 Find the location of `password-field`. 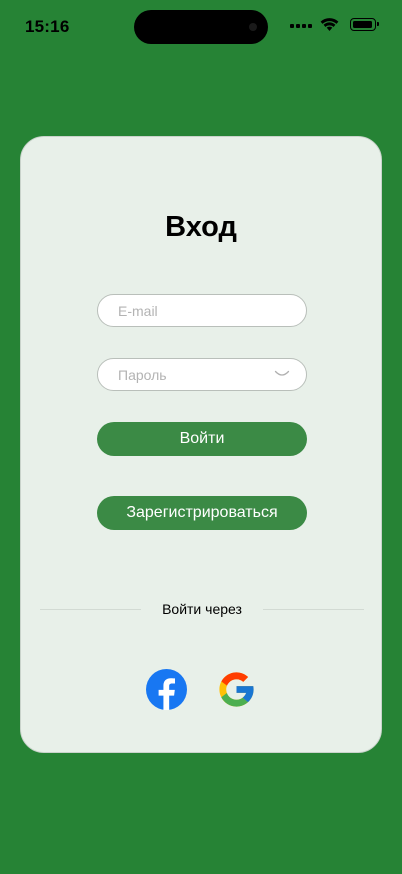

password-field is located at coordinates (202, 374).